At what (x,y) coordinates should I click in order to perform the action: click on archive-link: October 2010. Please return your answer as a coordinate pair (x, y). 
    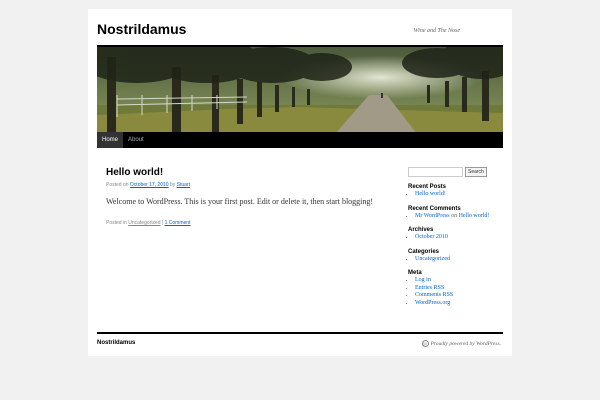
    Looking at the image, I should click on (431, 237).